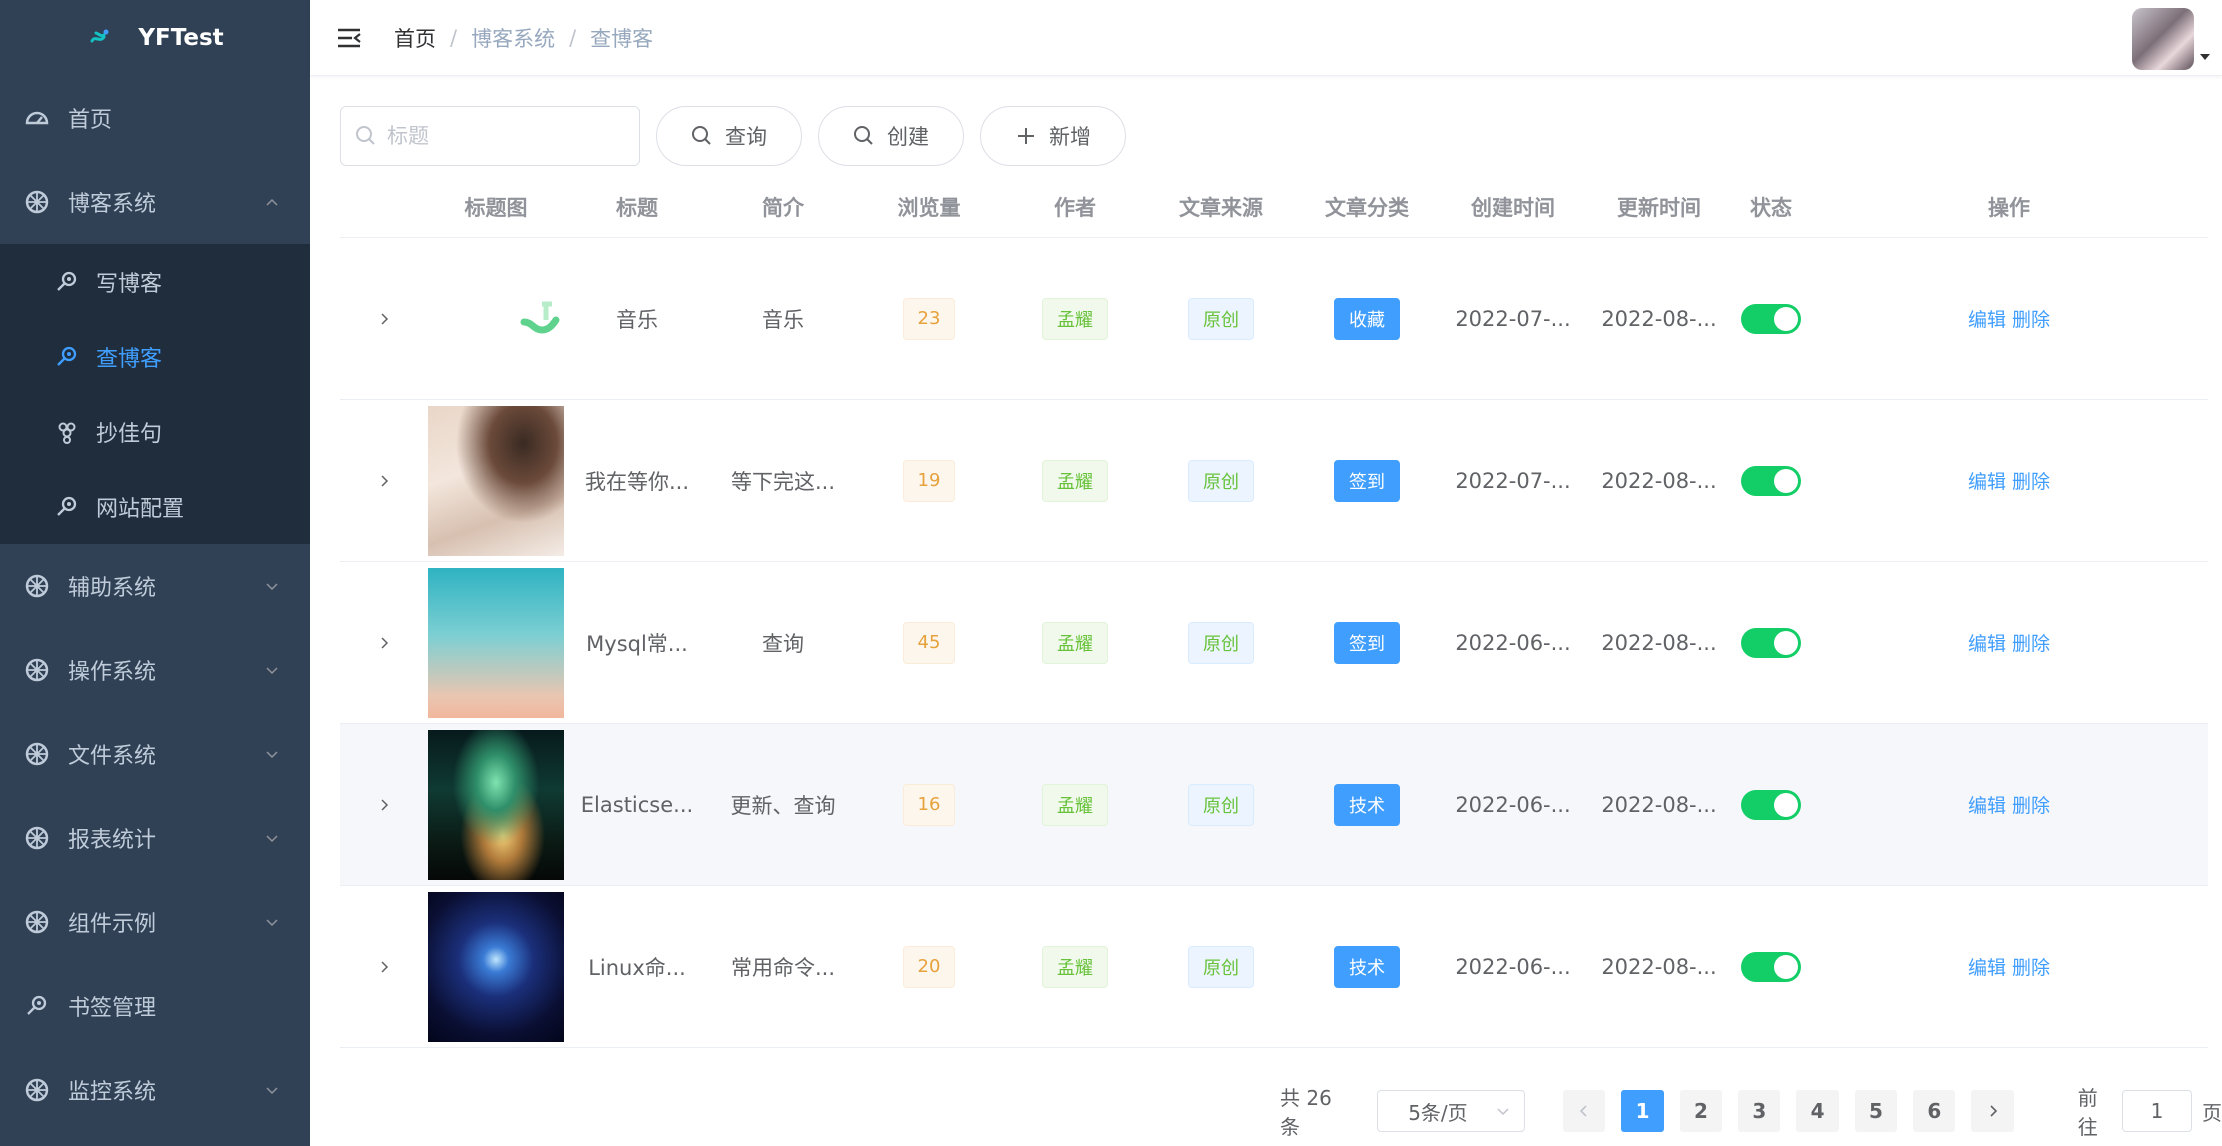  Describe the element at coordinates (1451, 1111) in the screenshot. I see `page-size-select: 5条/页` at that location.